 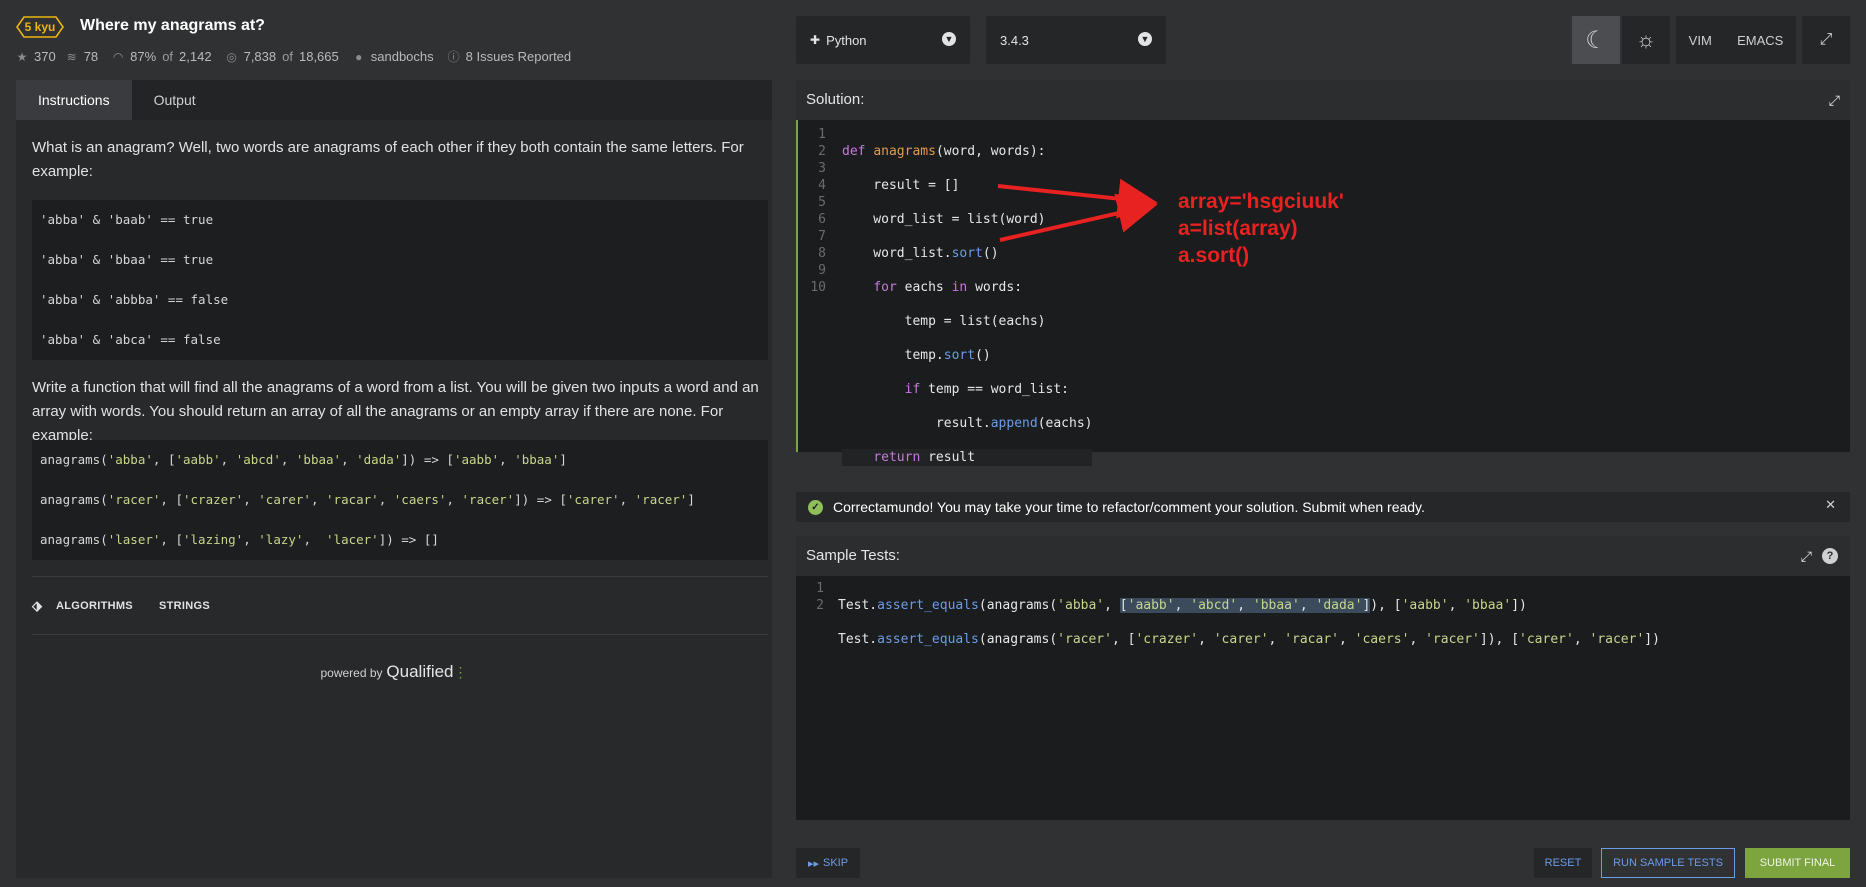 I want to click on annotation-line-1: array='hsgciuuk', so click(x=1261, y=201).